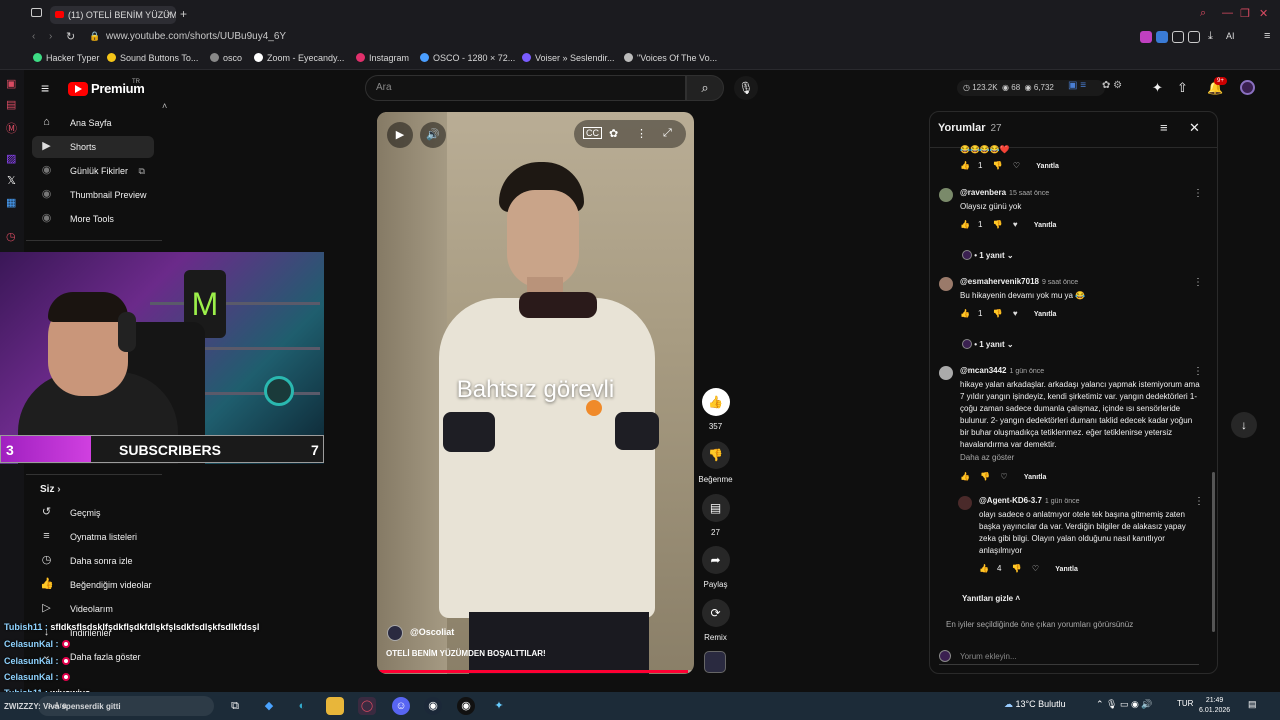 The height and width of the screenshot is (720, 1280). What do you see at coordinates (466, 706) in the screenshot?
I see `obs-icon: ◉` at bounding box center [466, 706].